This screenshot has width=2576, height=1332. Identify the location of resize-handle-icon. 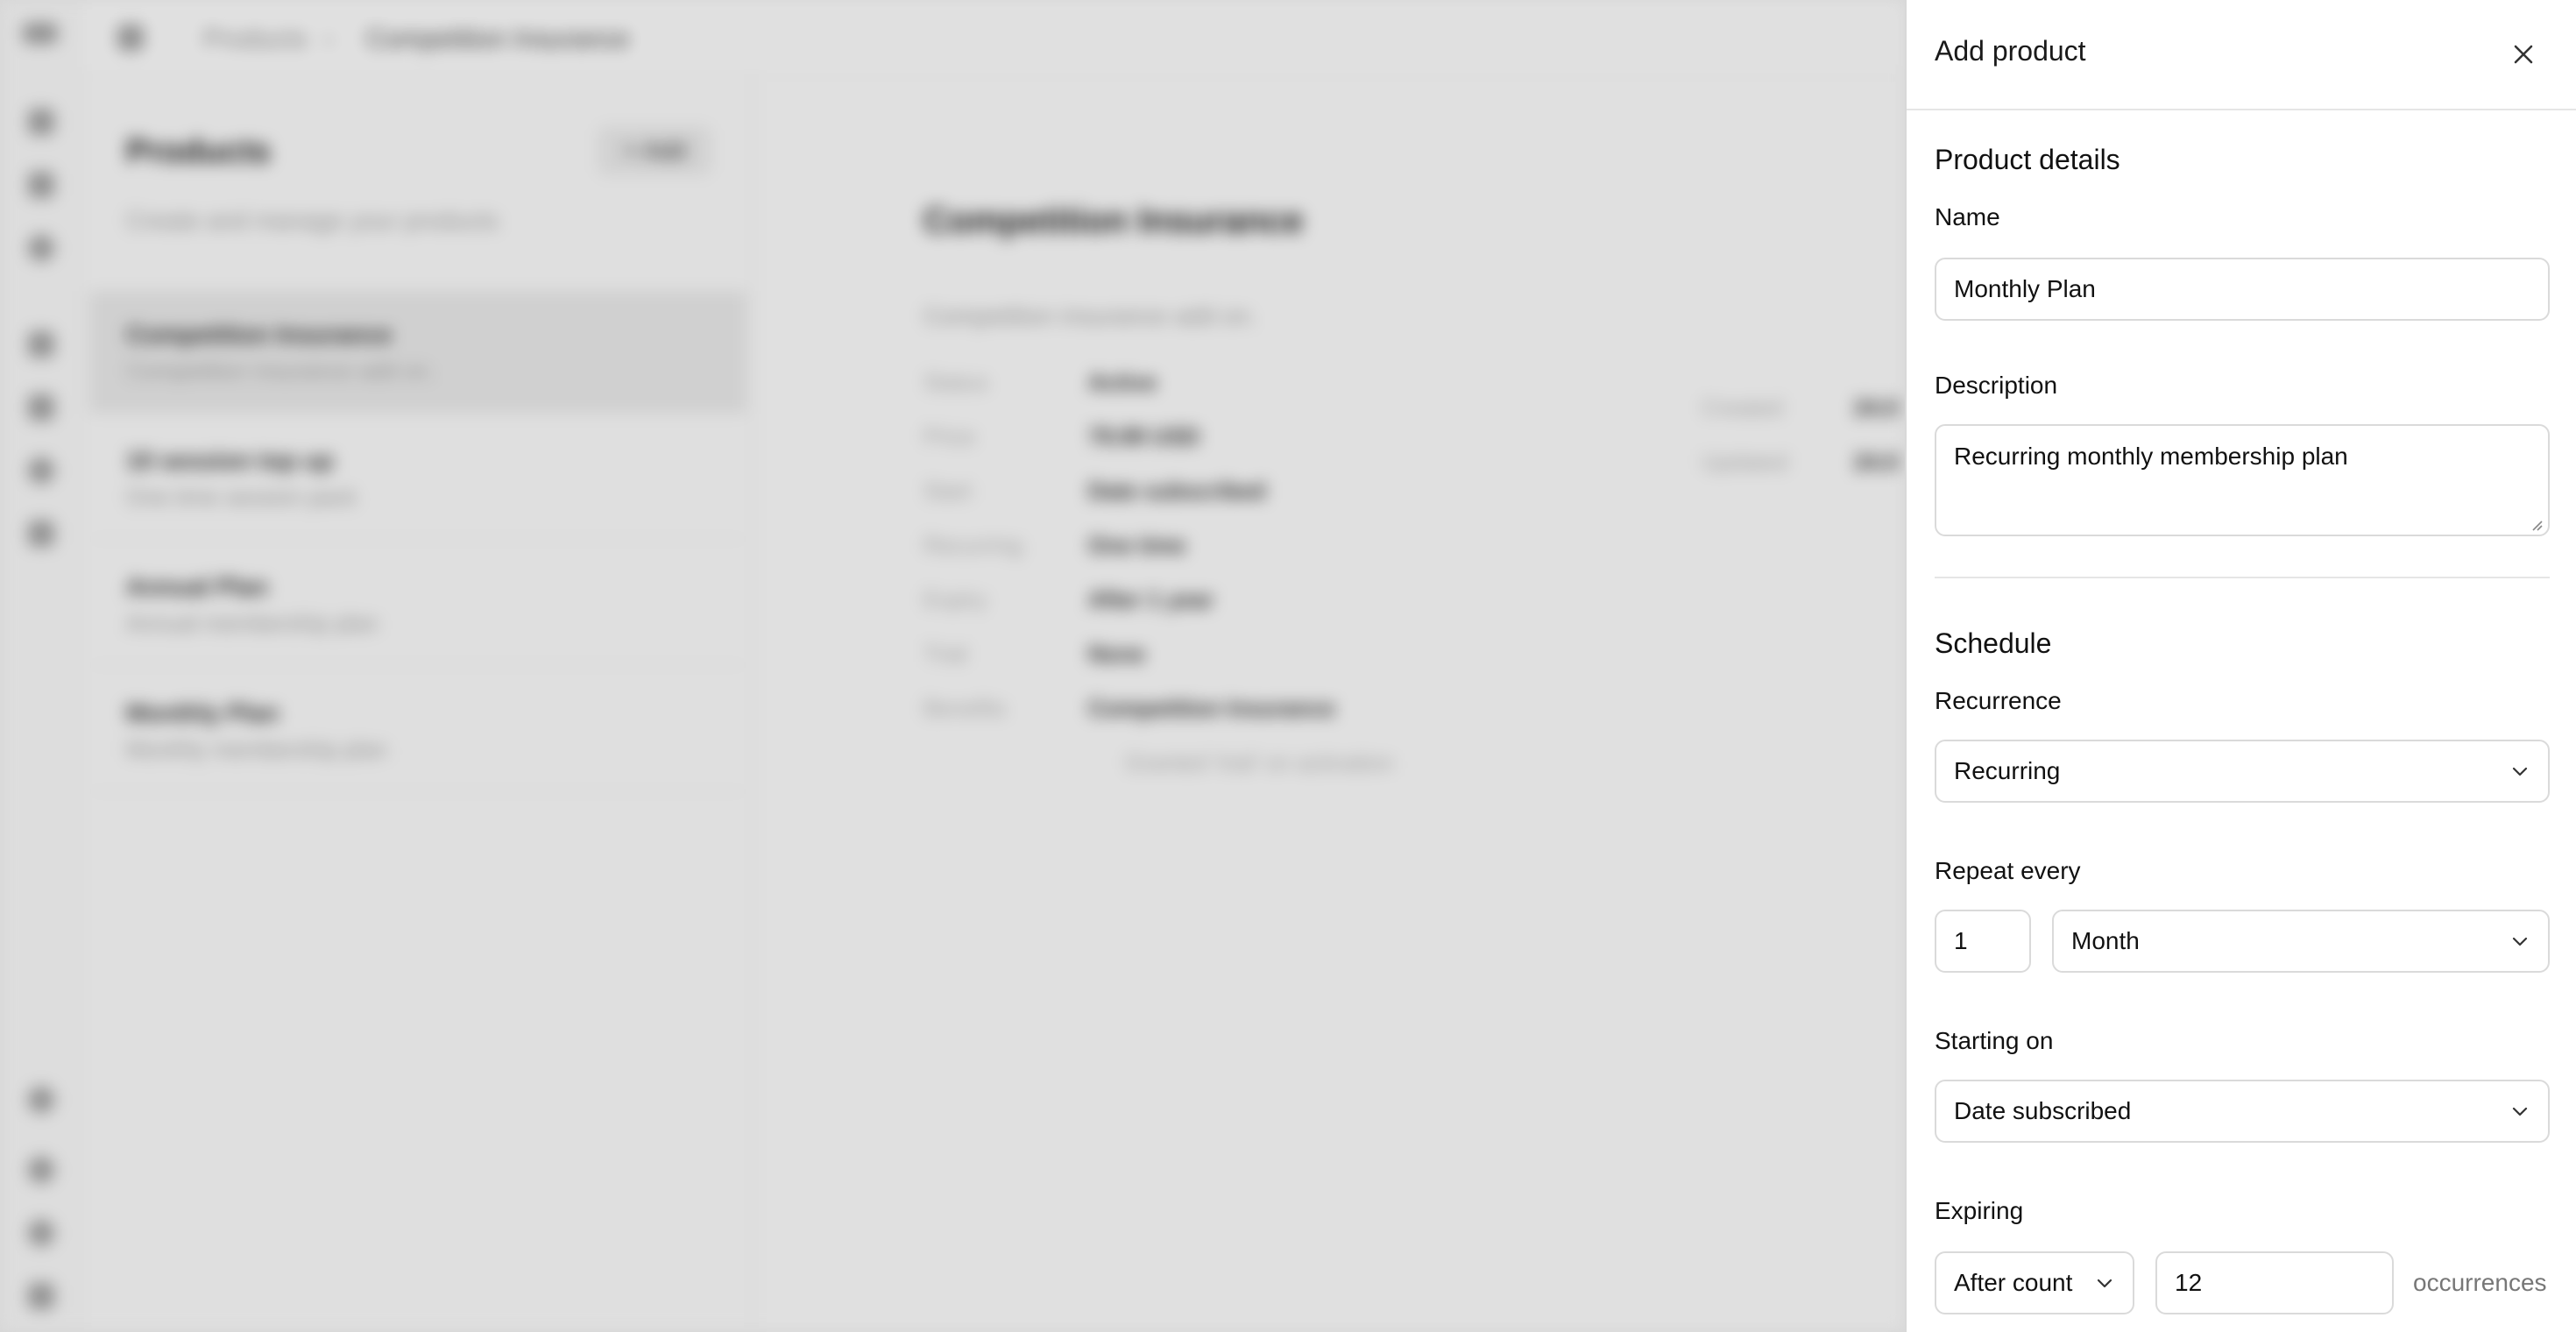
(2536, 524).